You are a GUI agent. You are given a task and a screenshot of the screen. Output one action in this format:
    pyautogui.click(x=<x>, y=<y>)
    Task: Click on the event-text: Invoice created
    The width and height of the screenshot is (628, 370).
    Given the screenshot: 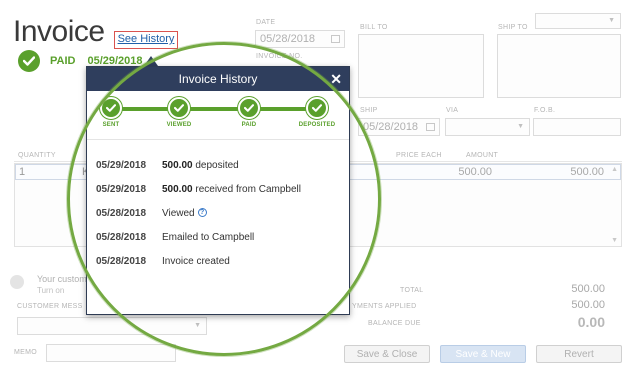 What is the action you would take?
    pyautogui.click(x=196, y=261)
    